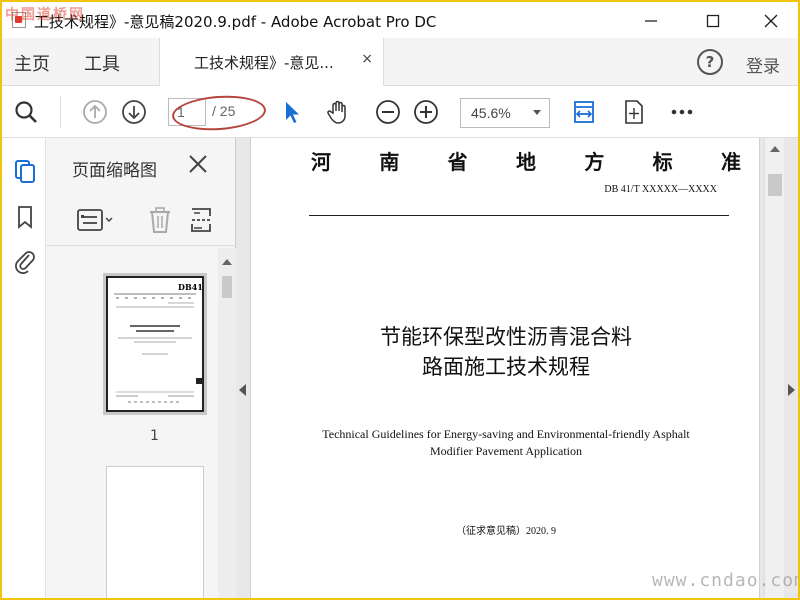 This screenshot has width=800, height=600. I want to click on maximize-icon, so click(713, 21).